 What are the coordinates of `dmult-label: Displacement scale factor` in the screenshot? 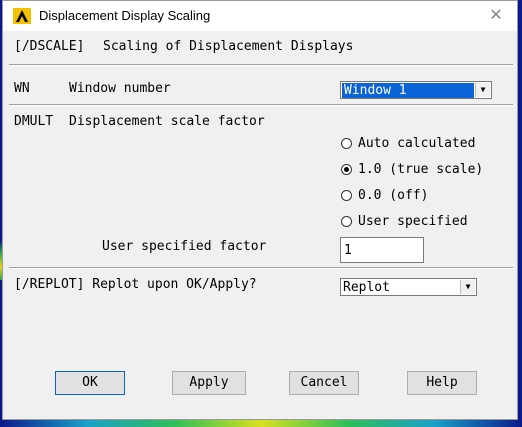 It's located at (167, 121).